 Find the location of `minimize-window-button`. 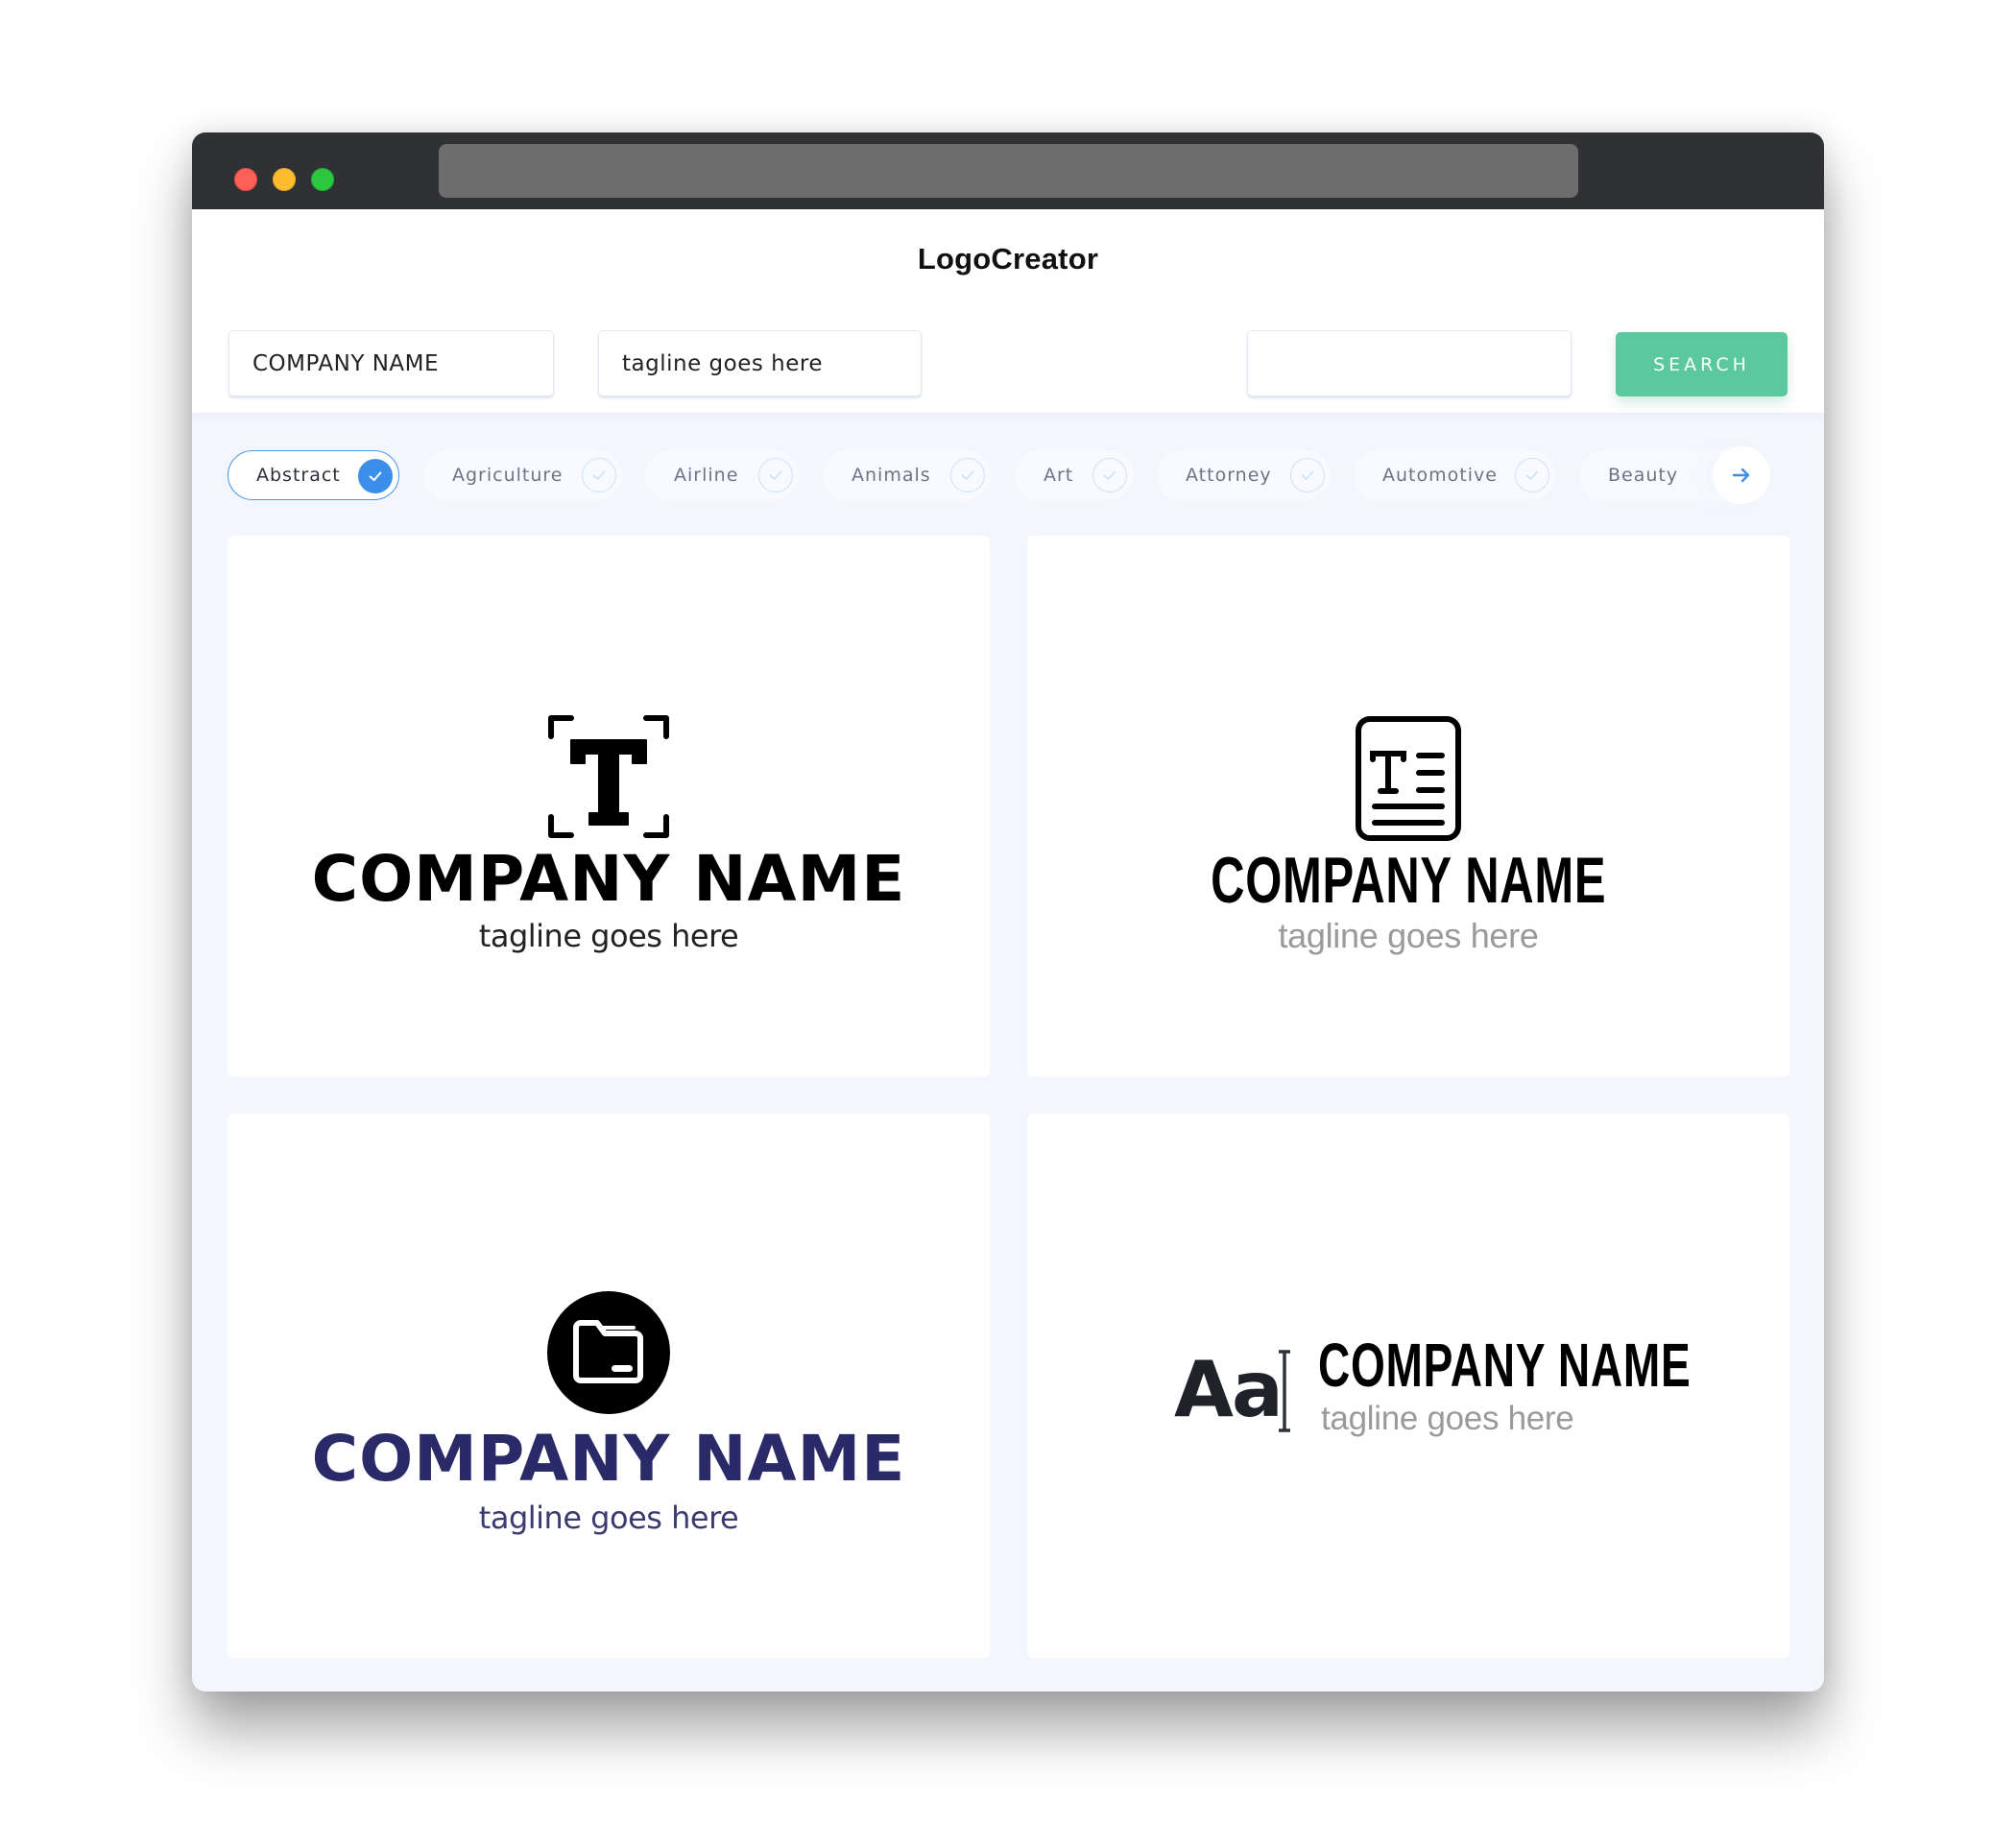

minimize-window-button is located at coordinates (284, 179).